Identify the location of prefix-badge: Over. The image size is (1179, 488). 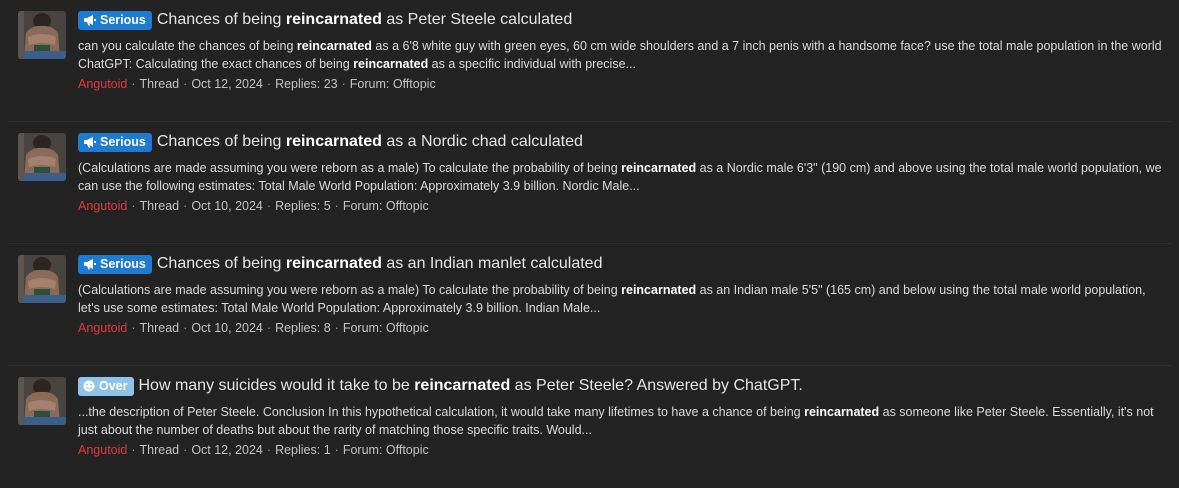
(106, 386).